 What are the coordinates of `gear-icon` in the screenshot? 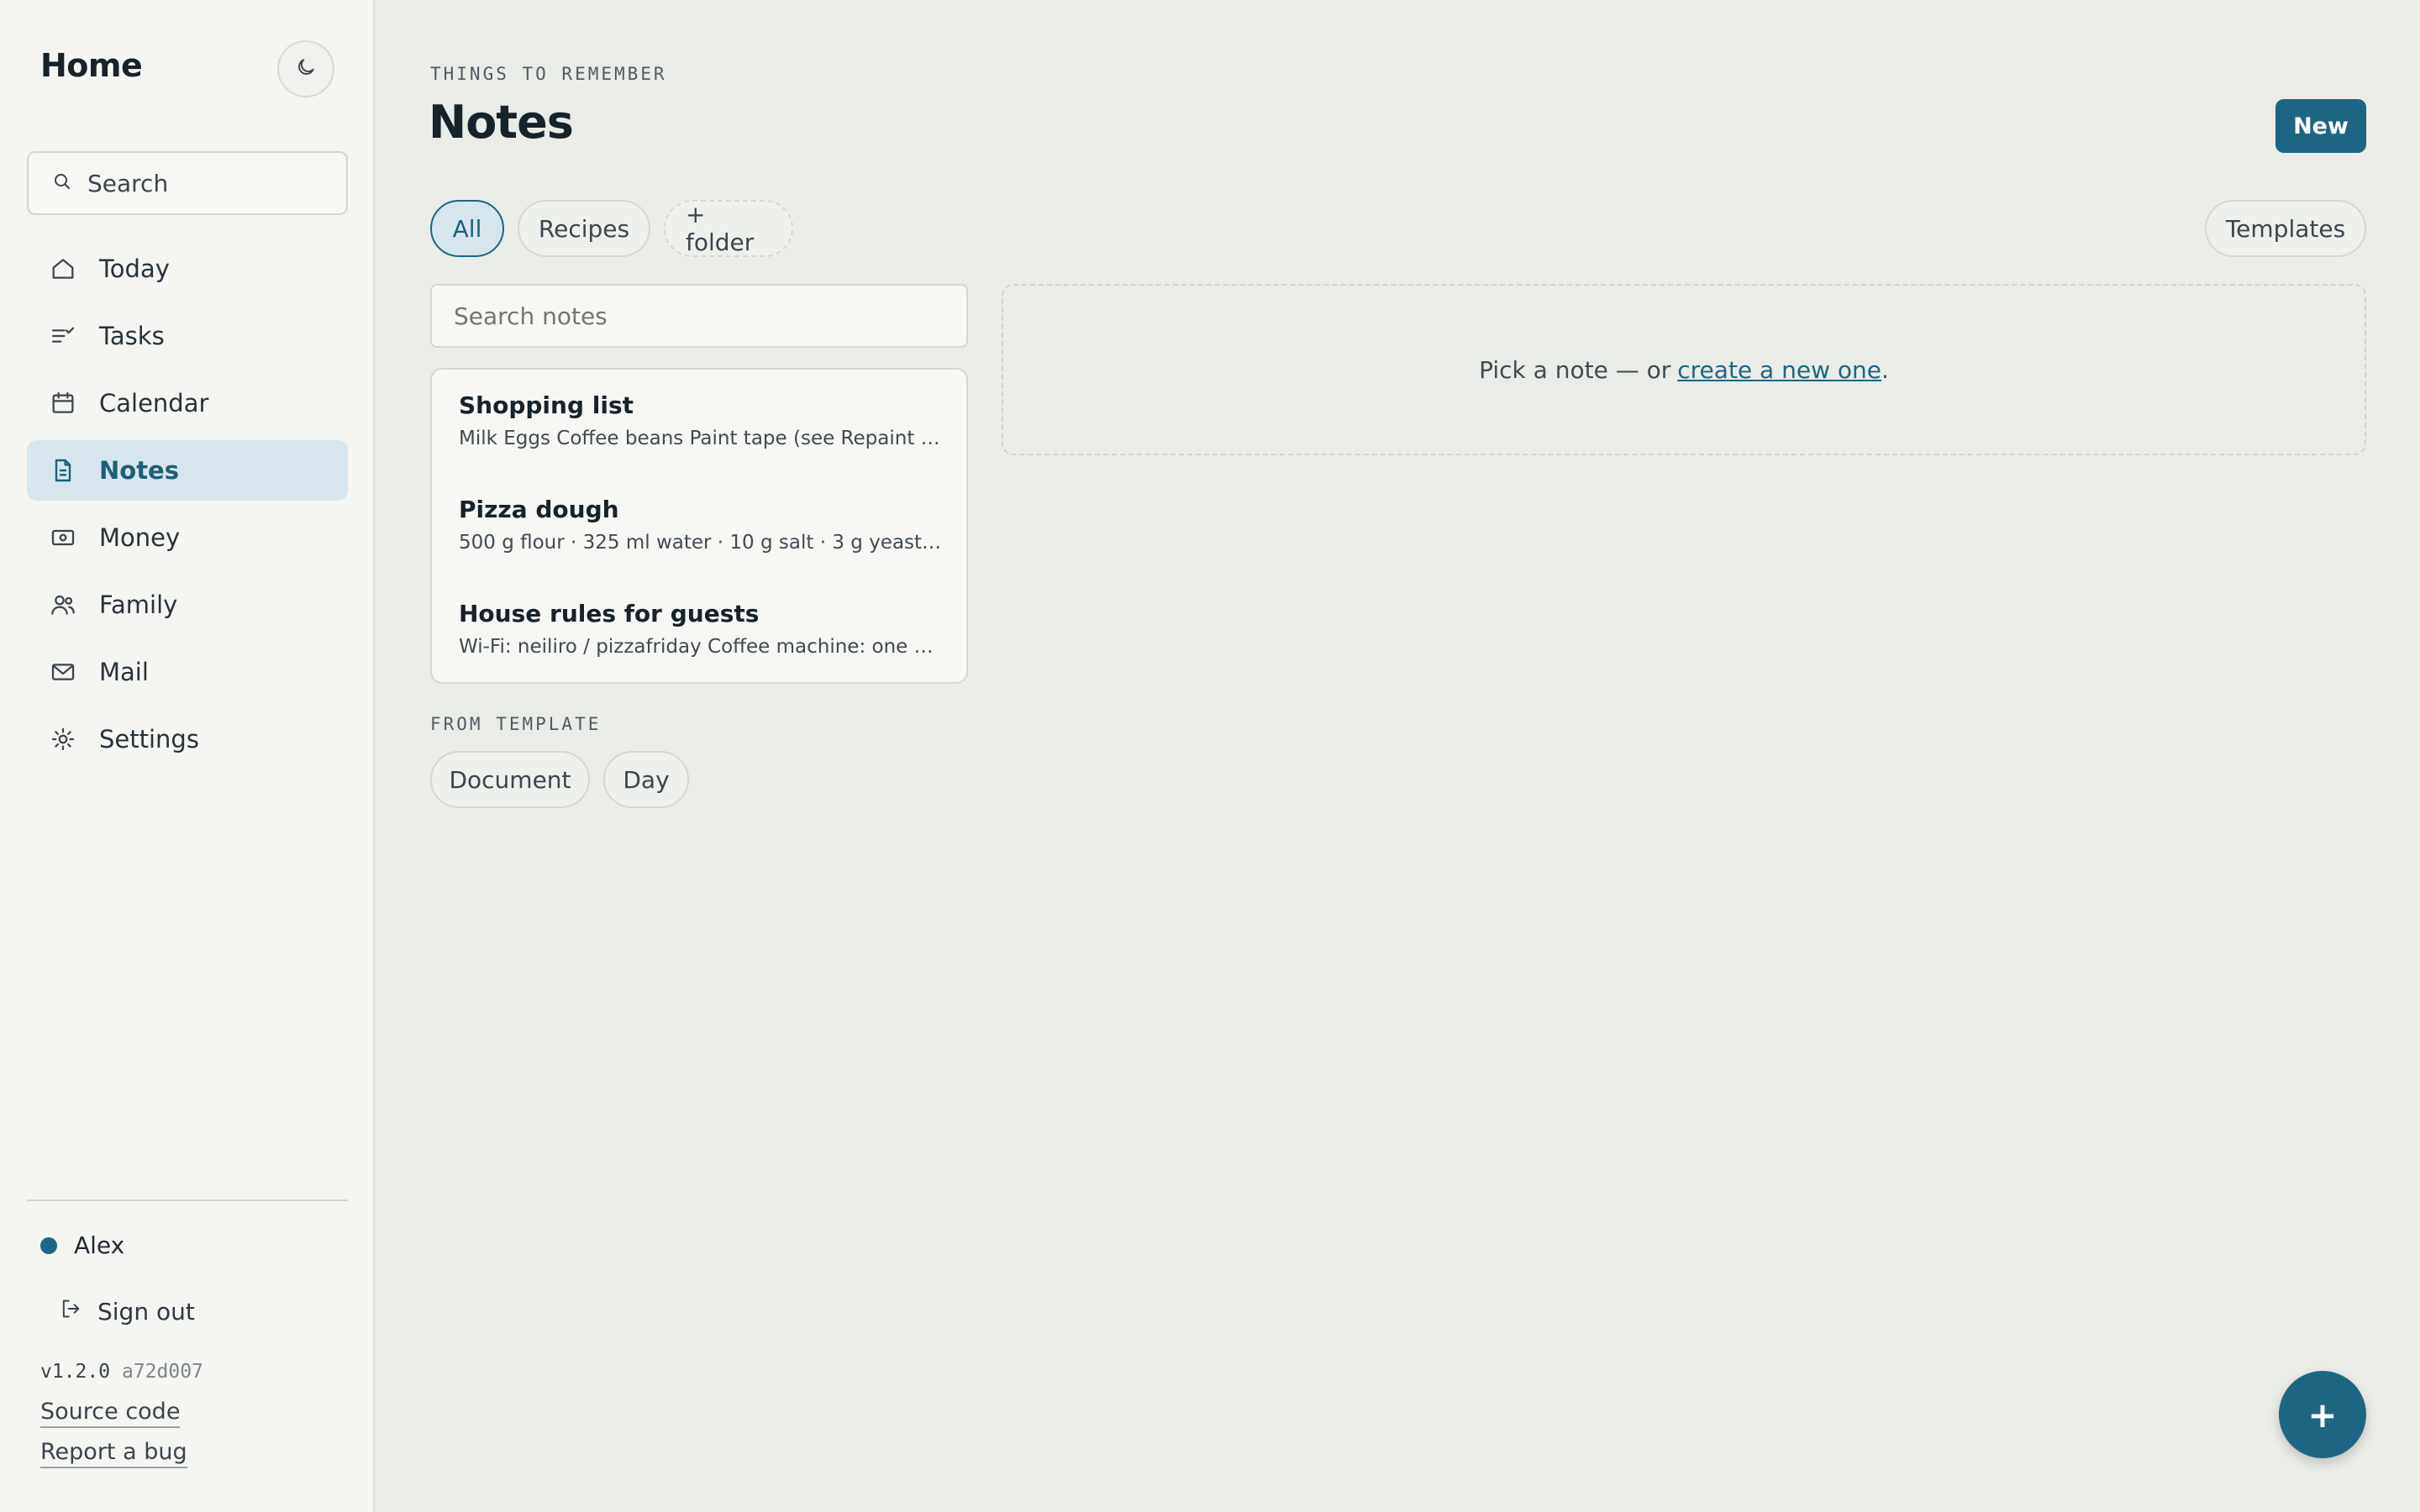 It's located at (63, 739).